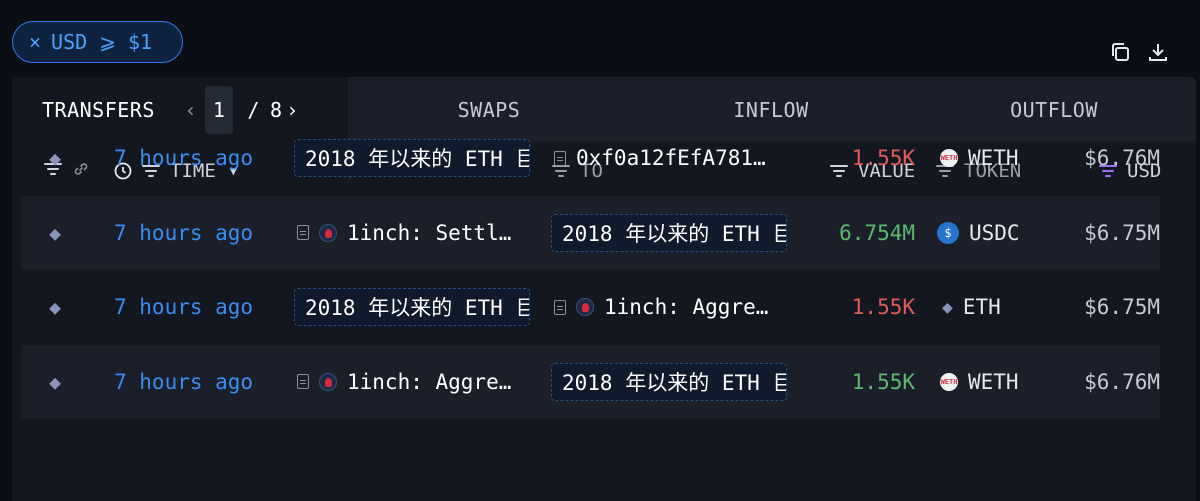 This screenshot has width=1200, height=501. What do you see at coordinates (276, 109) in the screenshot?
I see `pager-total-pages: 8` at bounding box center [276, 109].